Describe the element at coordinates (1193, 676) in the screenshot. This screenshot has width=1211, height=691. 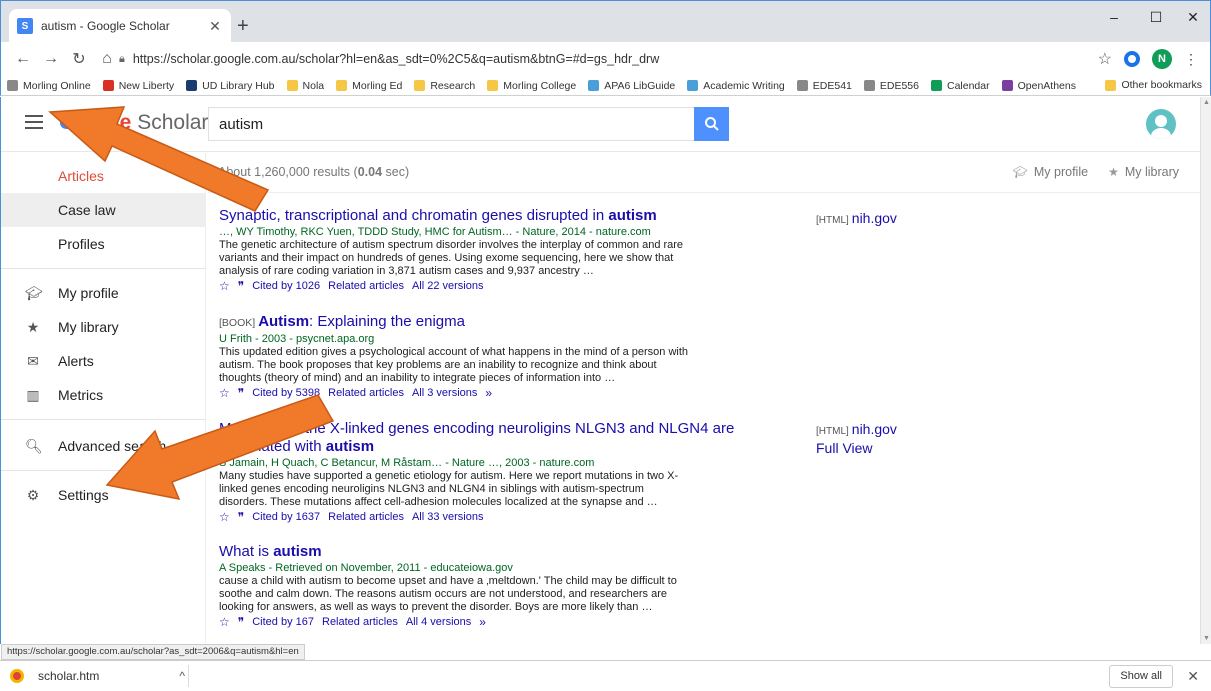
I see `download-bar-close-icon: ✕` at that location.